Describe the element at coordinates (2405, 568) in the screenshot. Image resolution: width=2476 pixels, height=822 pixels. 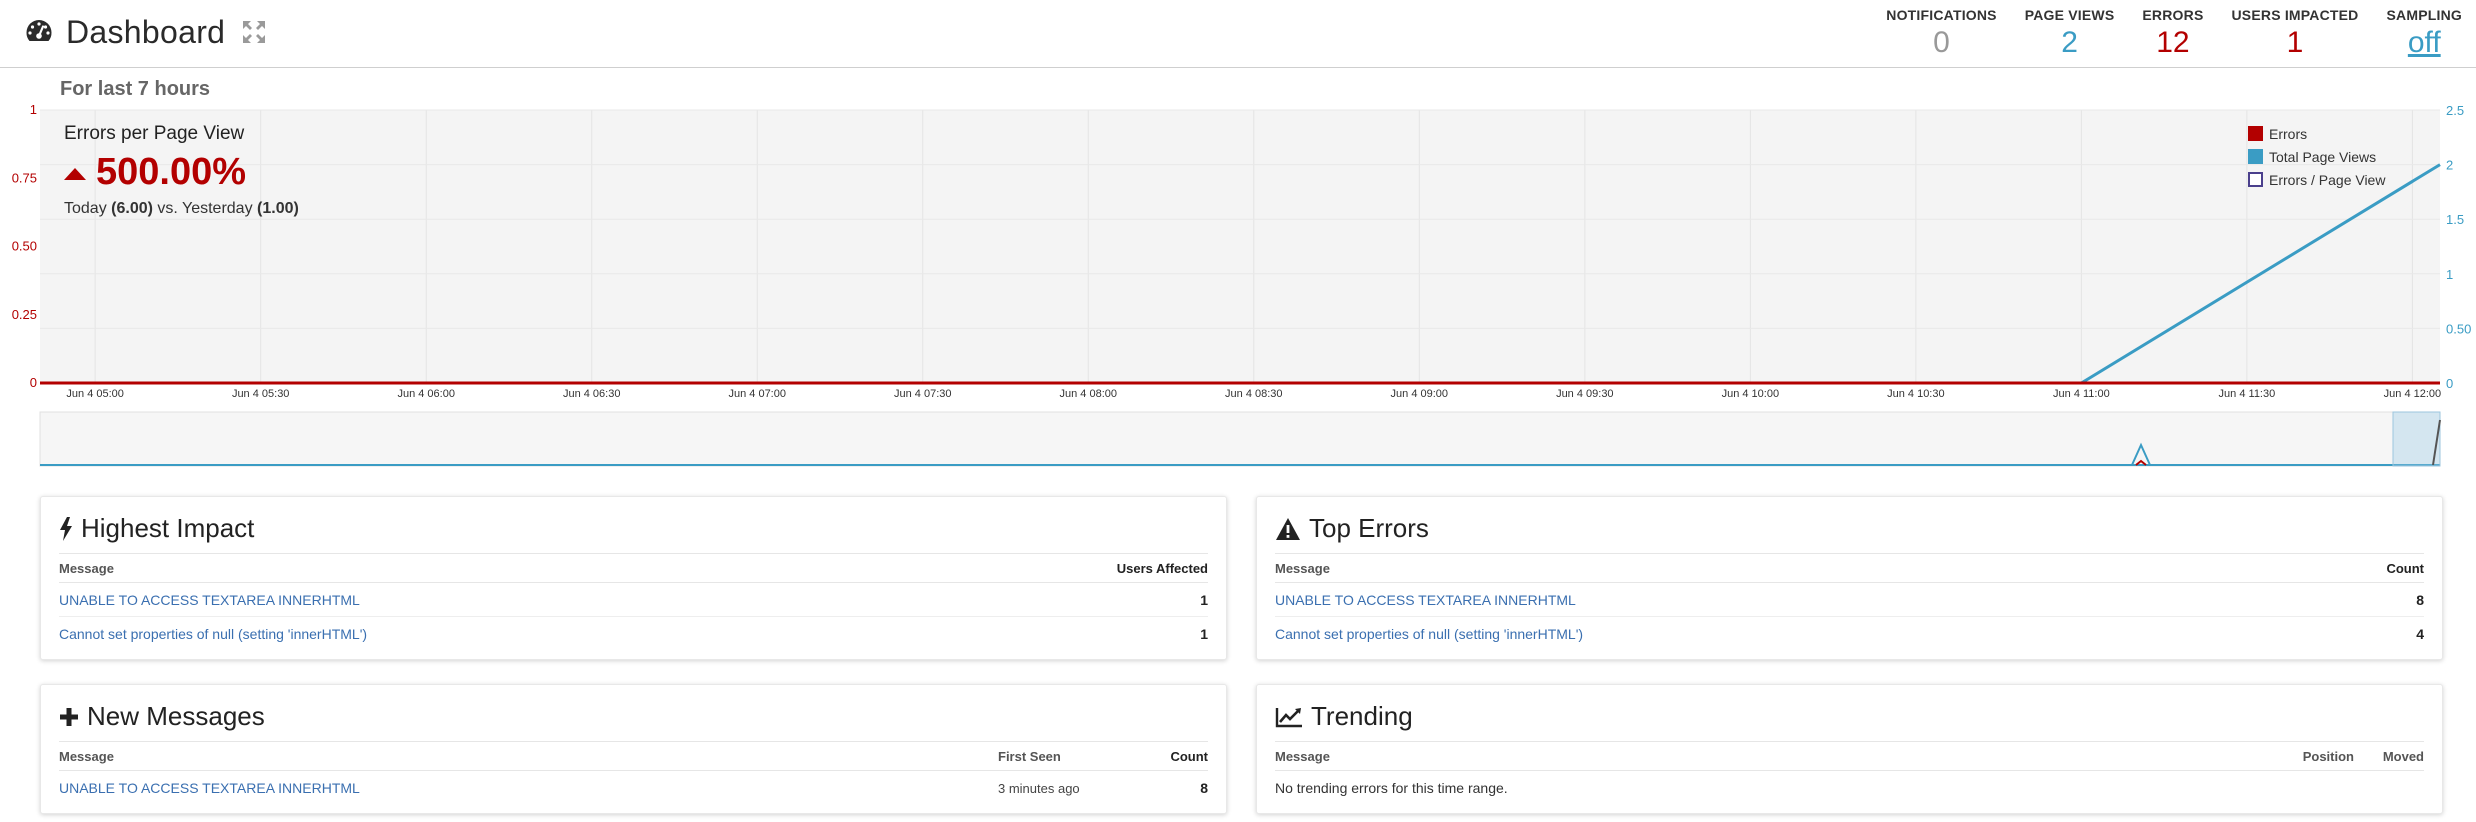
I see `col-count: Count` at that location.